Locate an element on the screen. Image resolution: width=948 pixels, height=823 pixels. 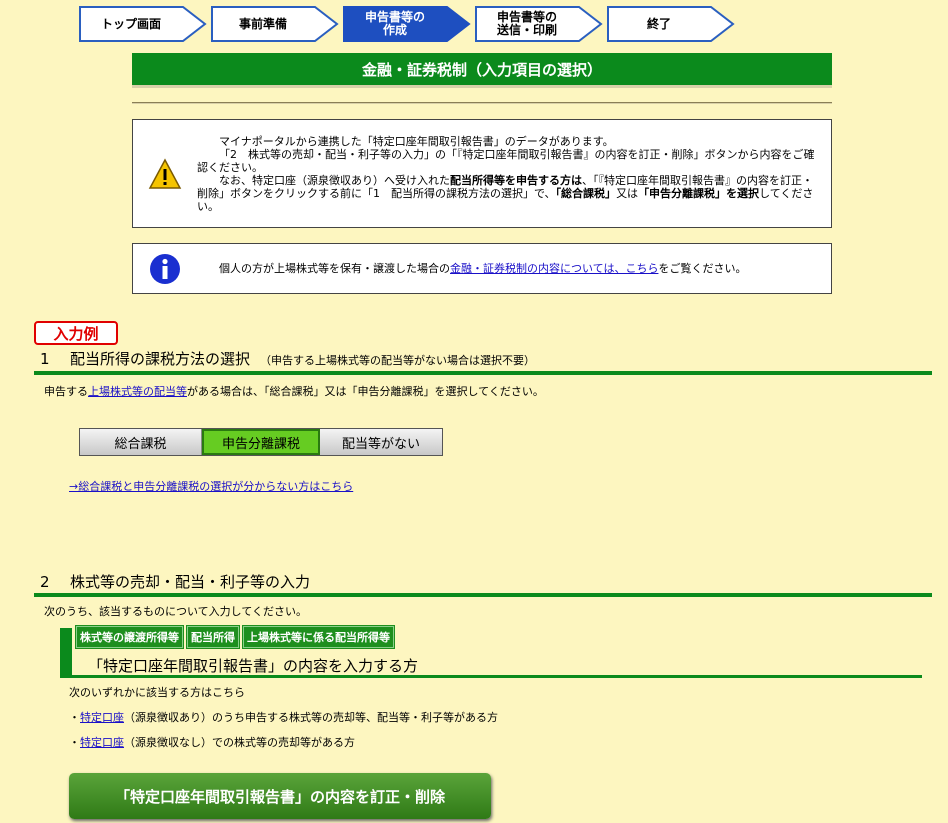
section-2-heading: 2 株式等の売却・配当・利子等の入力 is located at coordinates (175, 581).